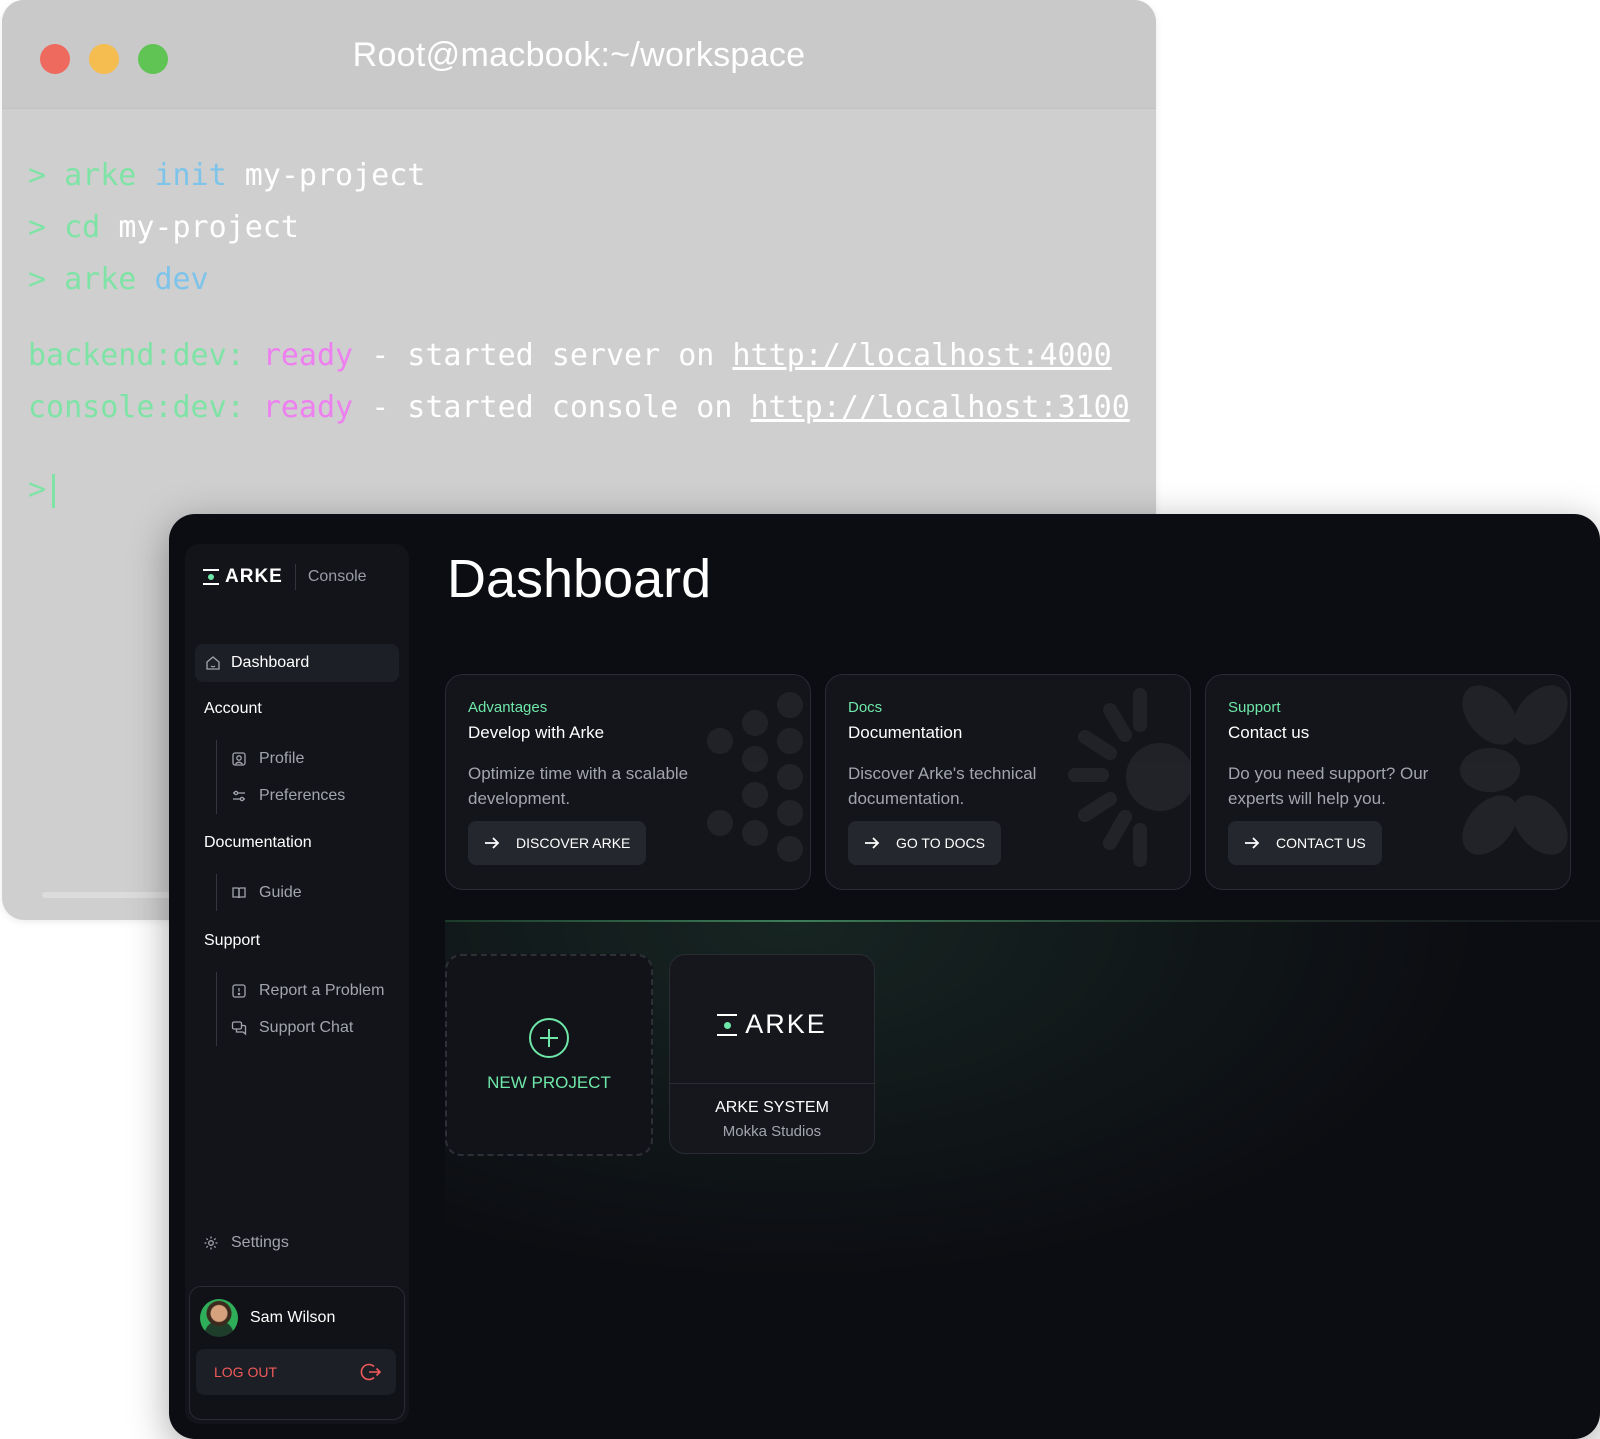 This screenshot has width=1600, height=1439. Describe the element at coordinates (233, 709) in the screenshot. I see `sidebar-section-account: Account` at that location.